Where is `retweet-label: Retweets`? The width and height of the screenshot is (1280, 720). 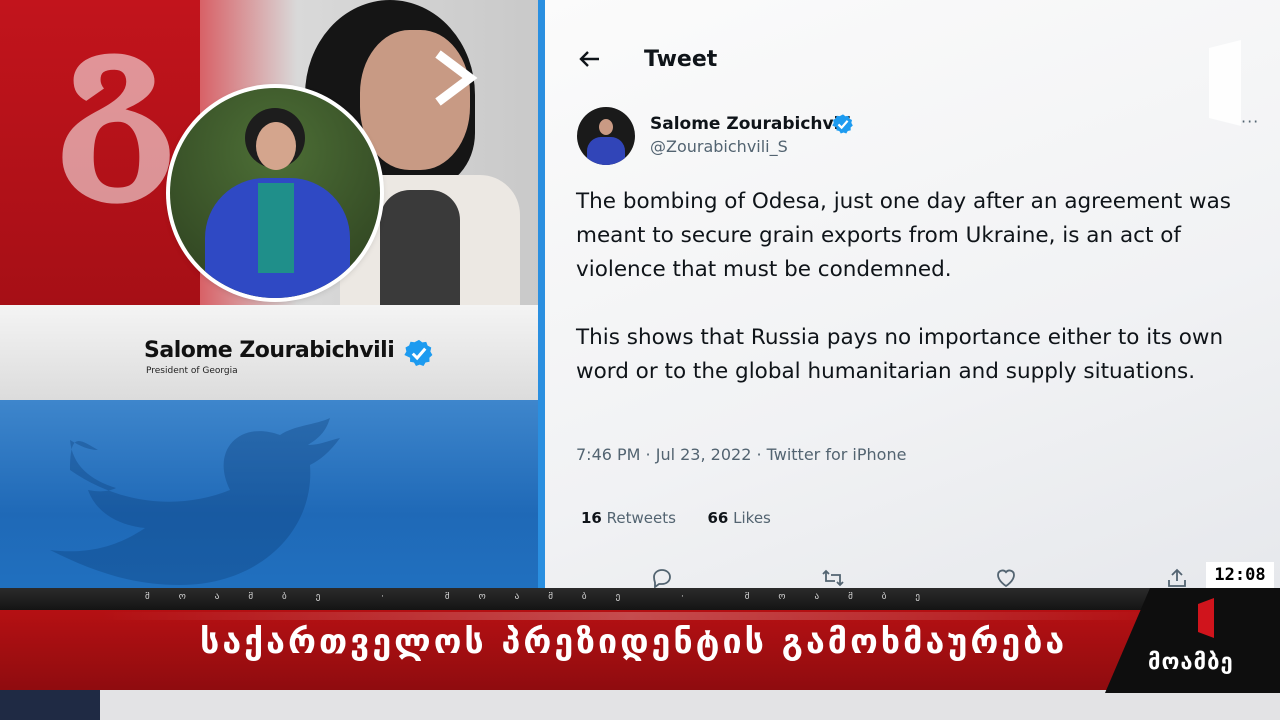 retweet-label: Retweets is located at coordinates (641, 518).